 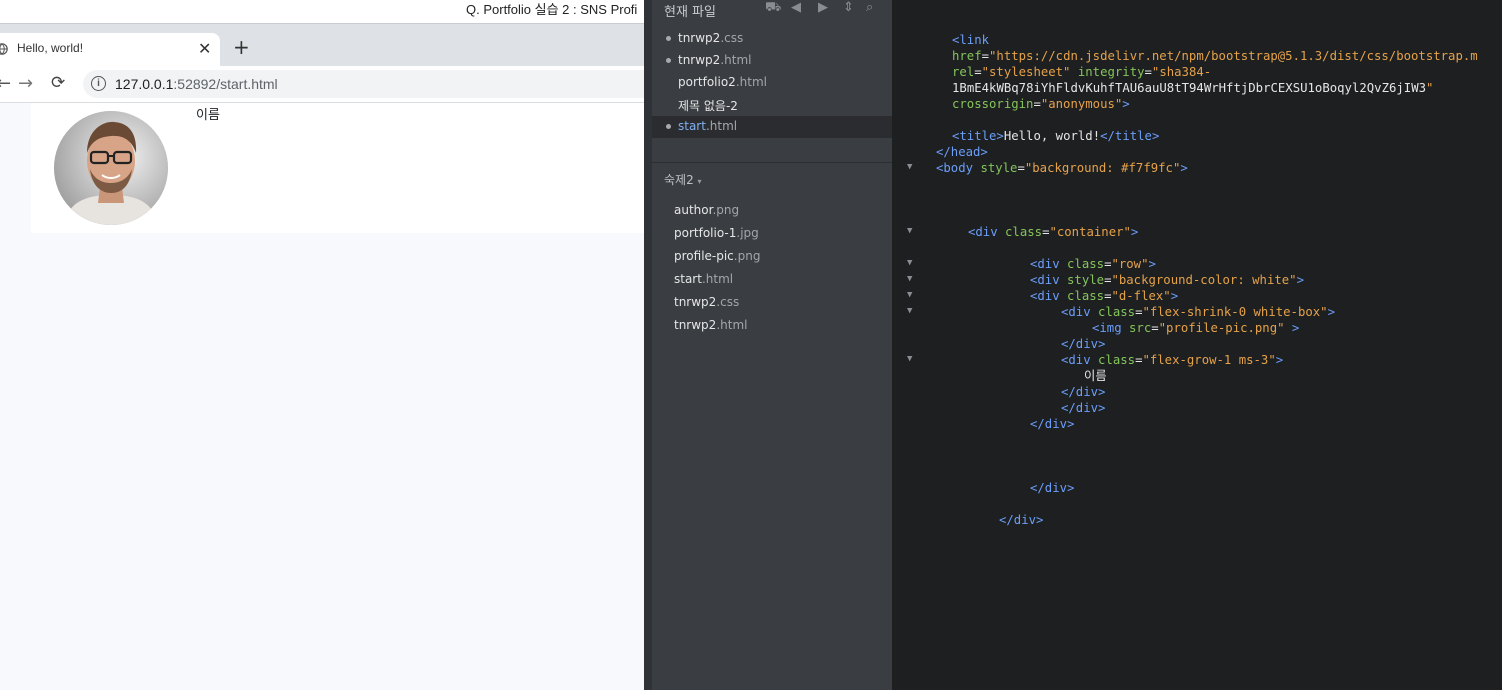 What do you see at coordinates (110, 49) in the screenshot?
I see `browser-tab: Hello, world! ✕` at bounding box center [110, 49].